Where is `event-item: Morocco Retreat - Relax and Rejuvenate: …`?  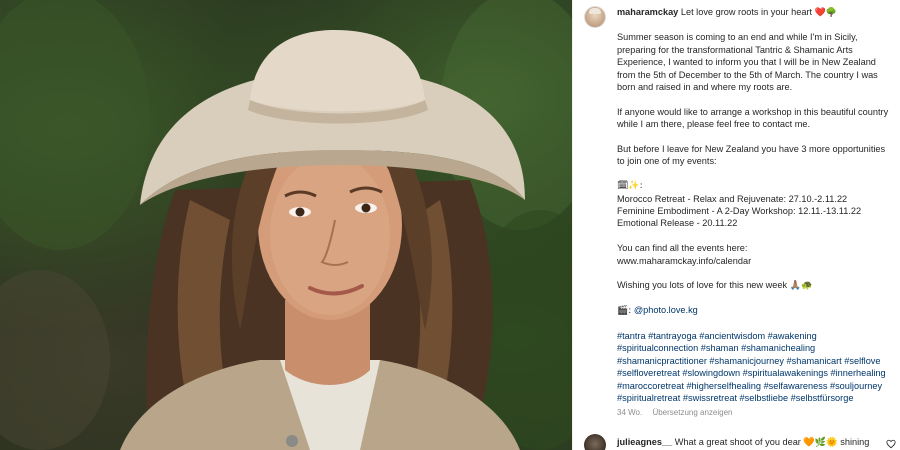 event-item: Morocco Retreat - Relax and Rejuvenate: … is located at coordinates (732, 198).